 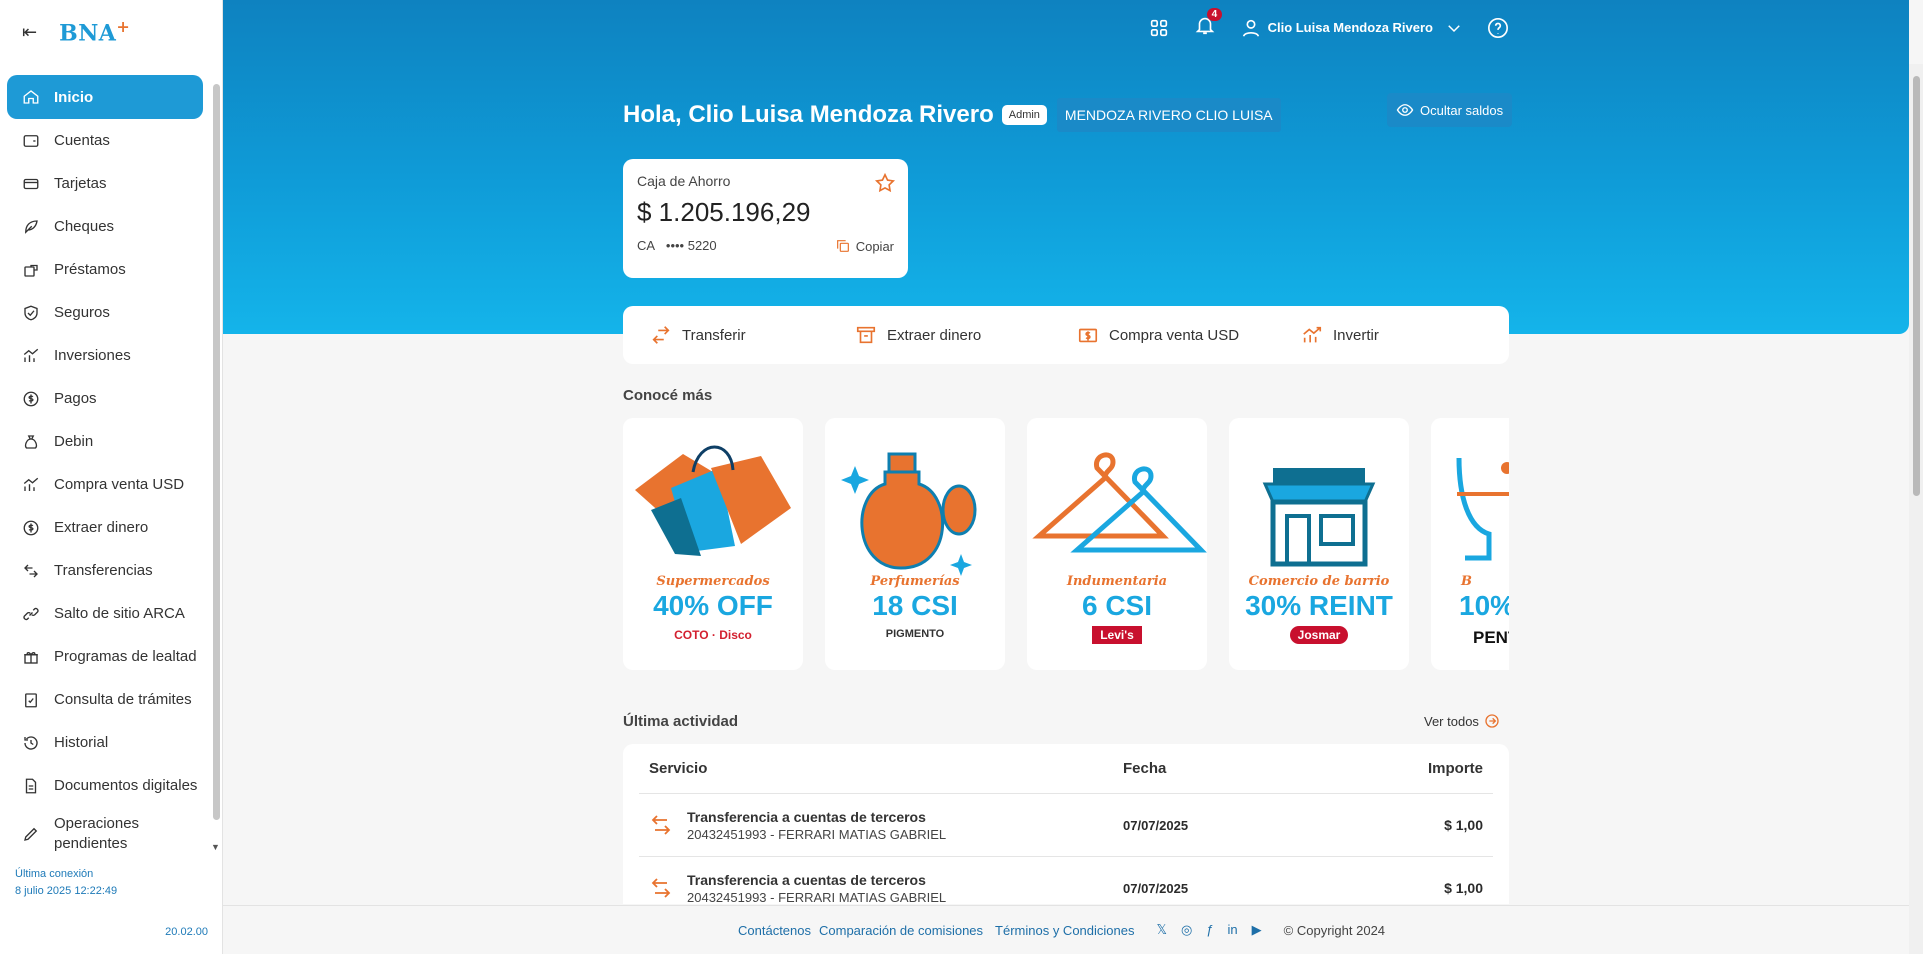 I want to click on sidebar-item-debin: Debin, so click(x=105, y=441).